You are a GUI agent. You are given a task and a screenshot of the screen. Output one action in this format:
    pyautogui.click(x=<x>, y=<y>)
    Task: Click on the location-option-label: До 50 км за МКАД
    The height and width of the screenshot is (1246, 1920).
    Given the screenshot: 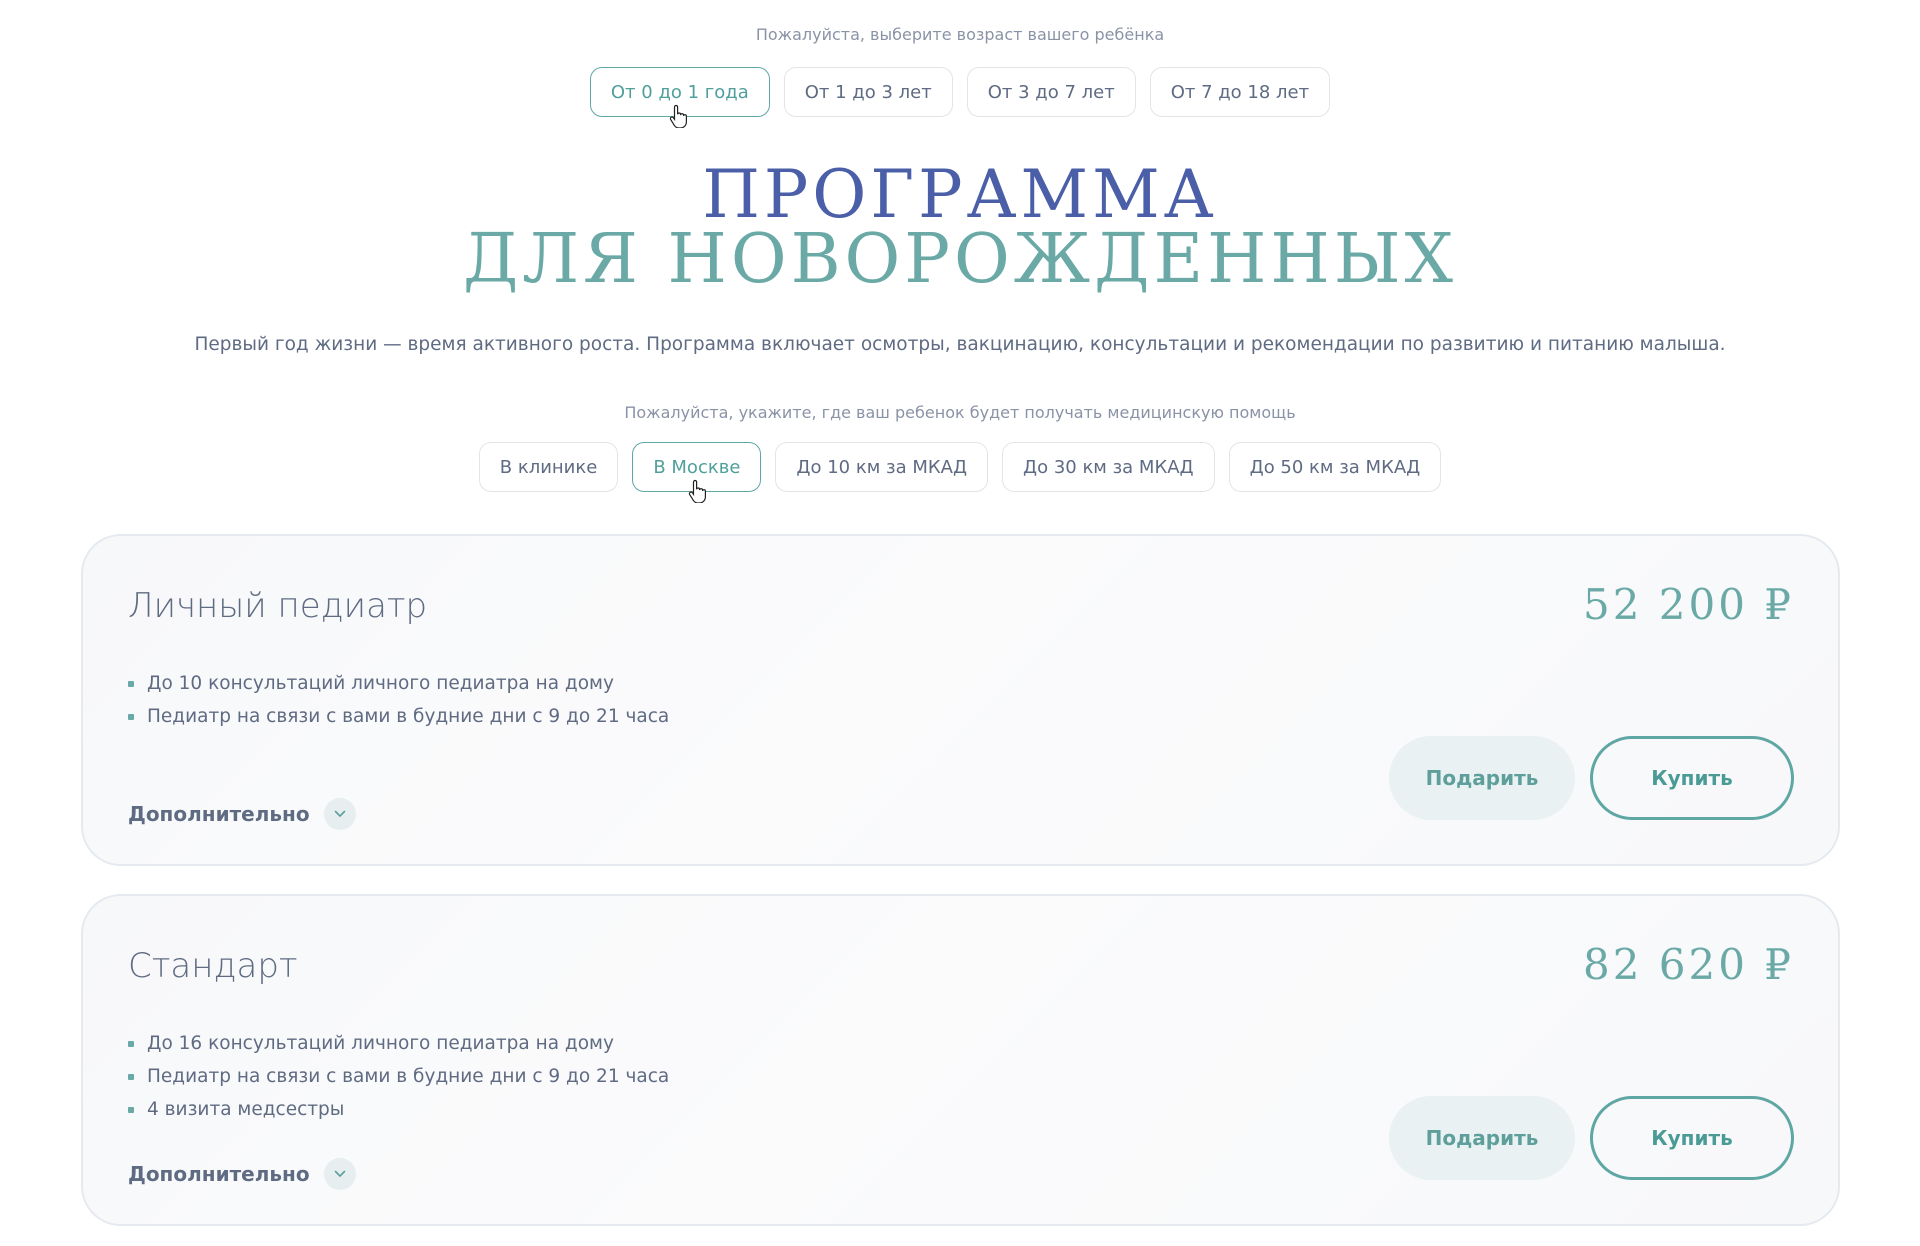 What is the action you would take?
    pyautogui.click(x=1335, y=467)
    